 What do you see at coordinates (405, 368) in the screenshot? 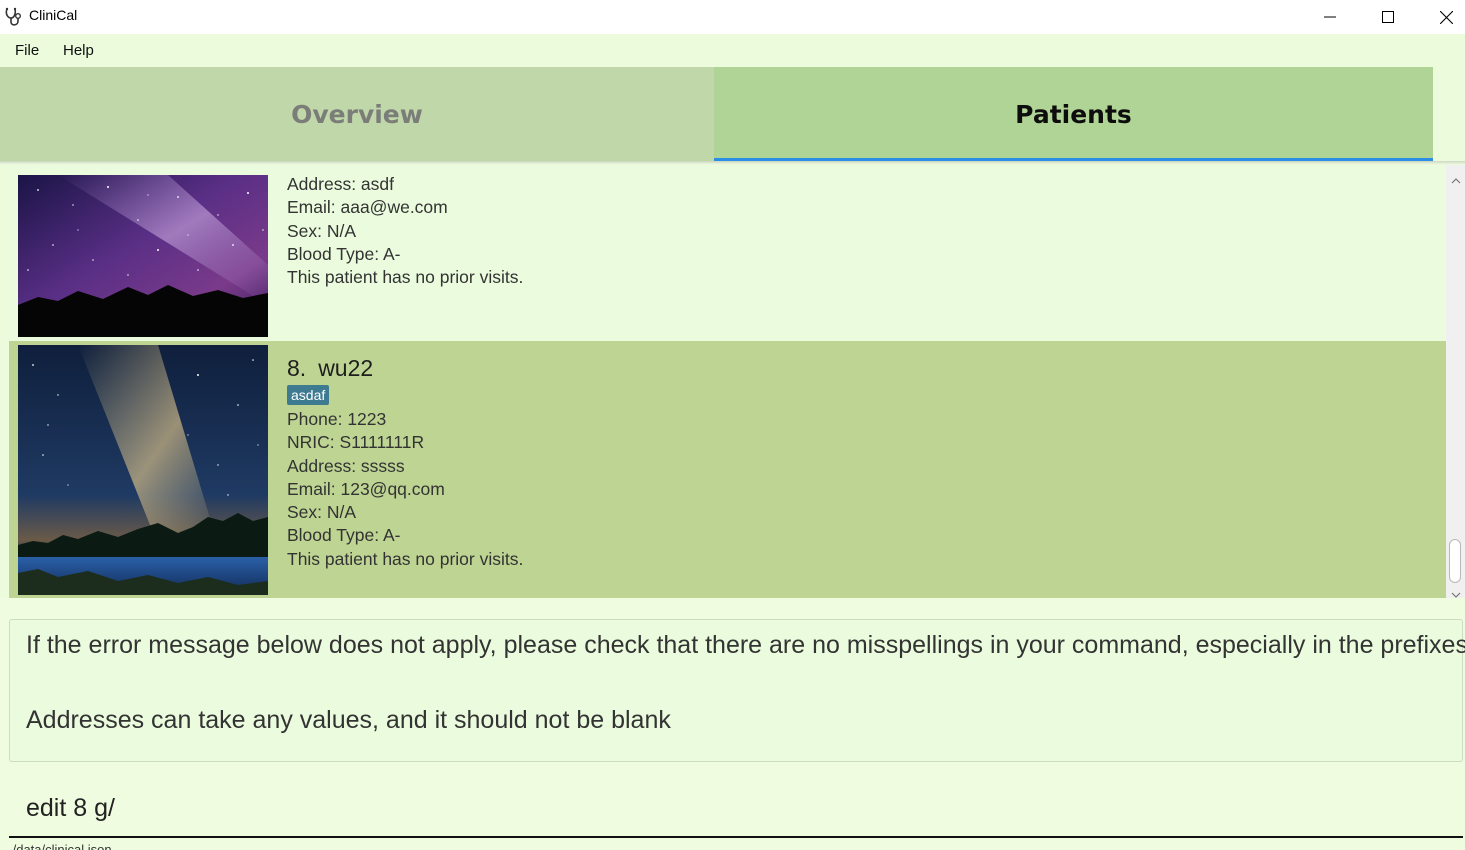
I see `patient-header: 8. wu22` at bounding box center [405, 368].